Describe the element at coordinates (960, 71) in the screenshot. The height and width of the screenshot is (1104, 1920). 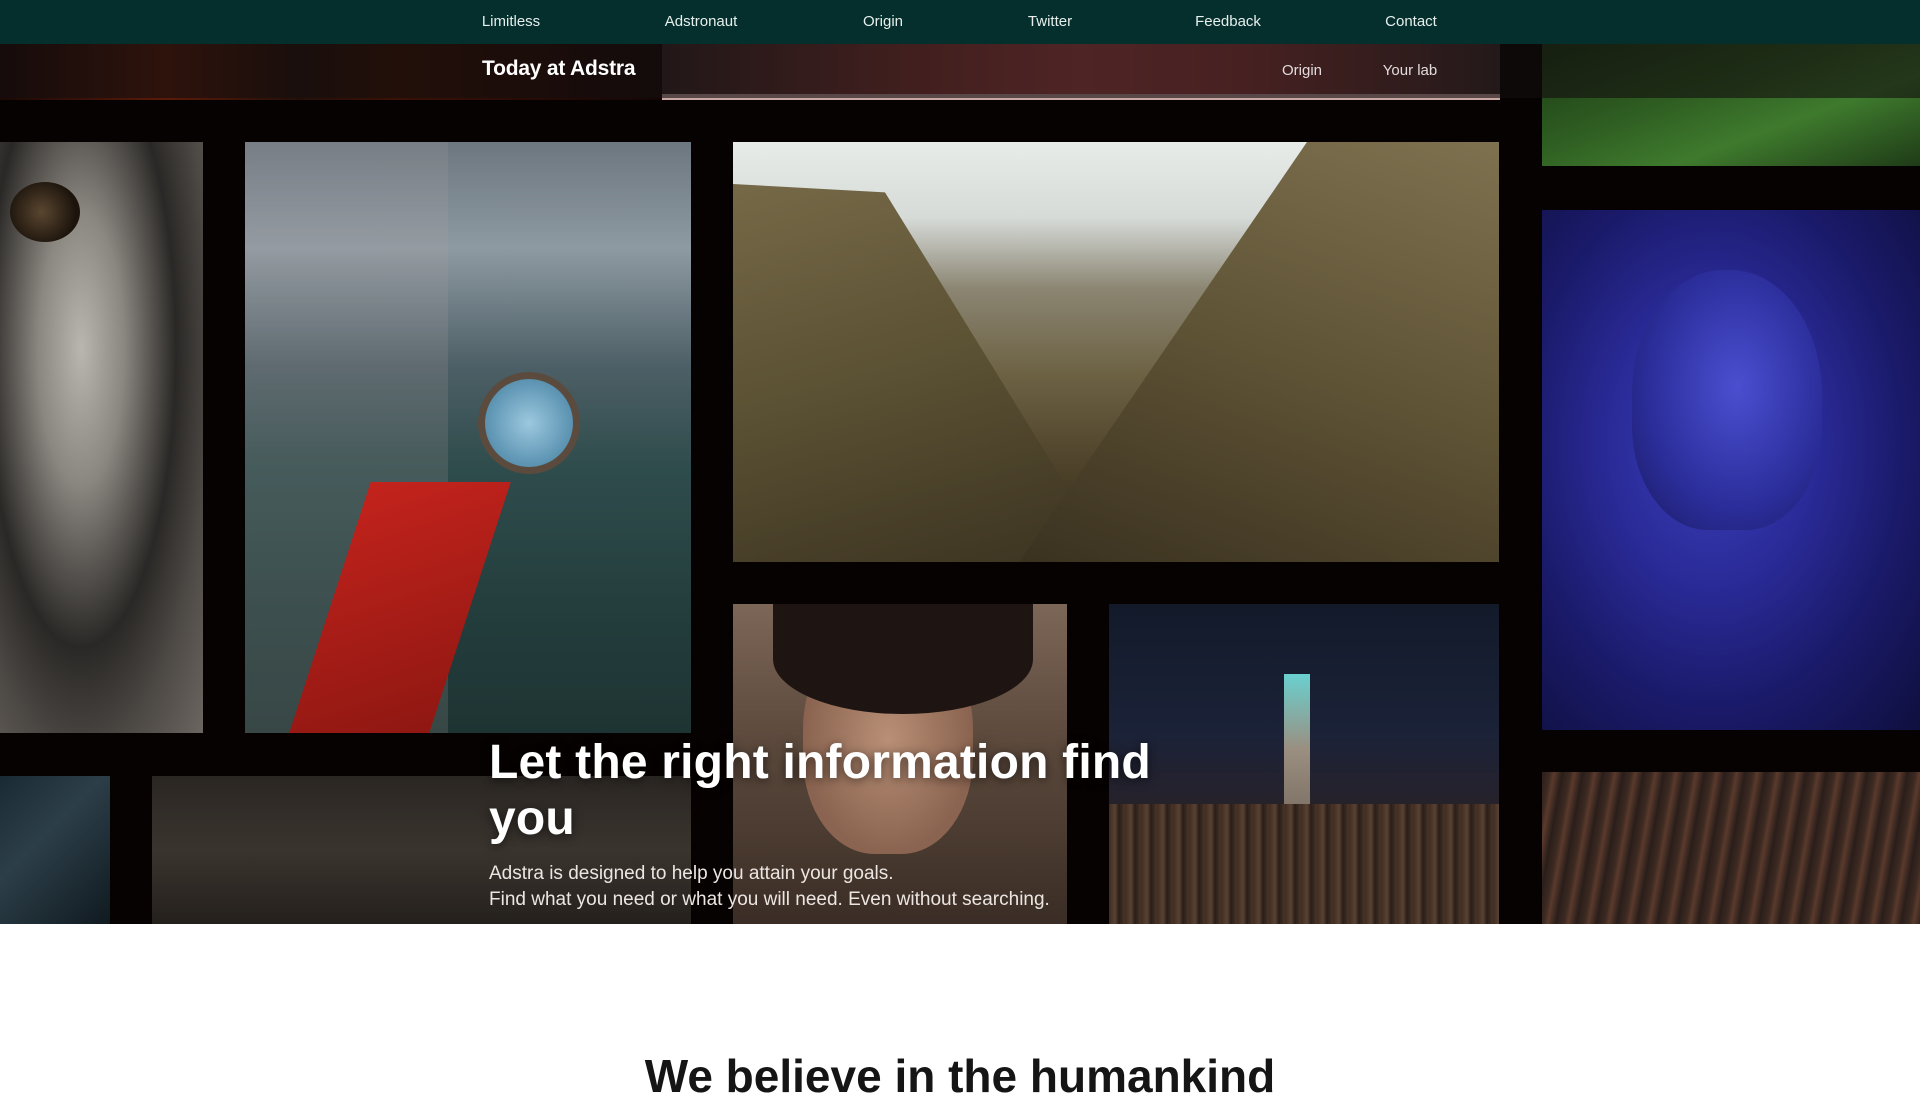
I see `sub-header-bar: Today at Adstra Origin Your lab` at that location.